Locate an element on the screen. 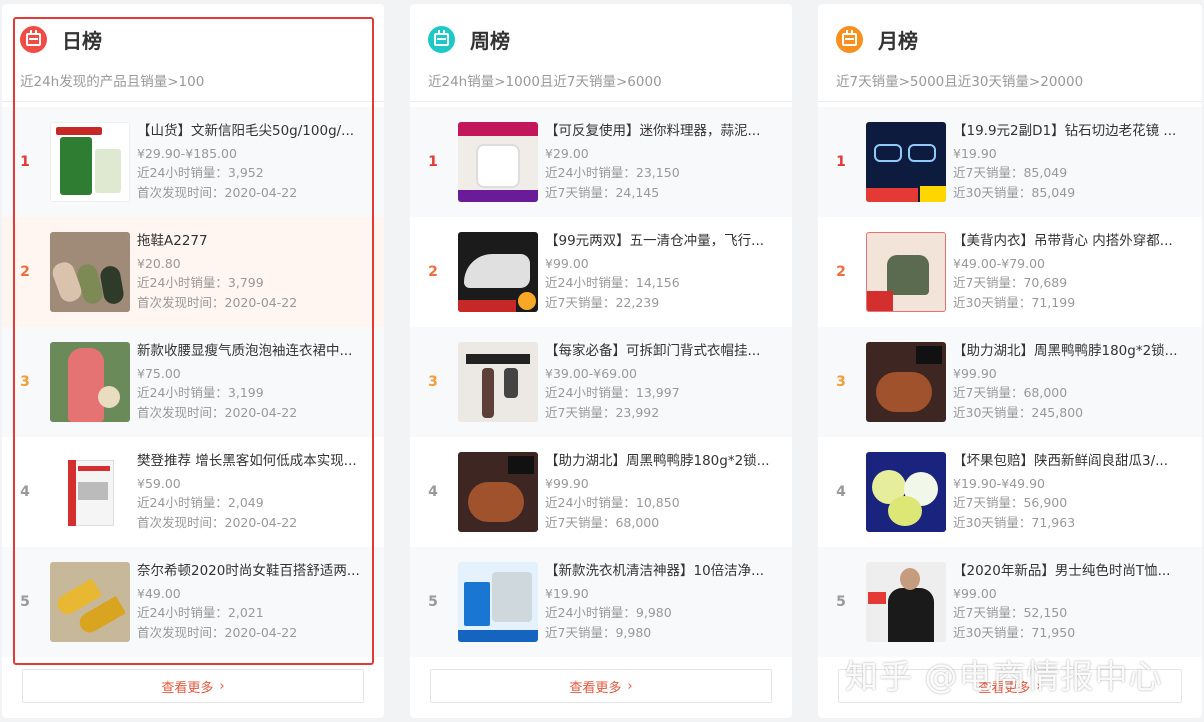  rank-number: 3 is located at coordinates (433, 382).